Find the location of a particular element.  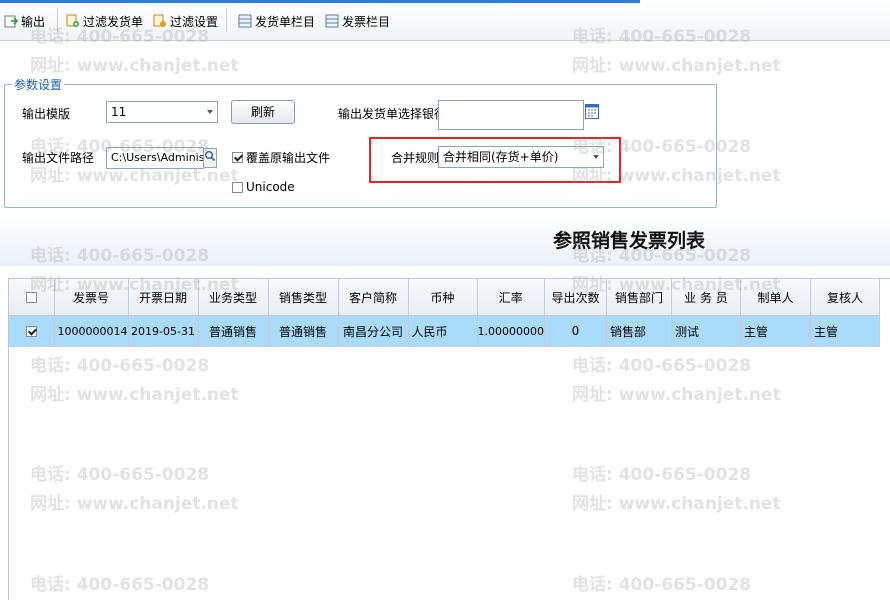

filter-settings-label: 过滤设置 is located at coordinates (194, 21).